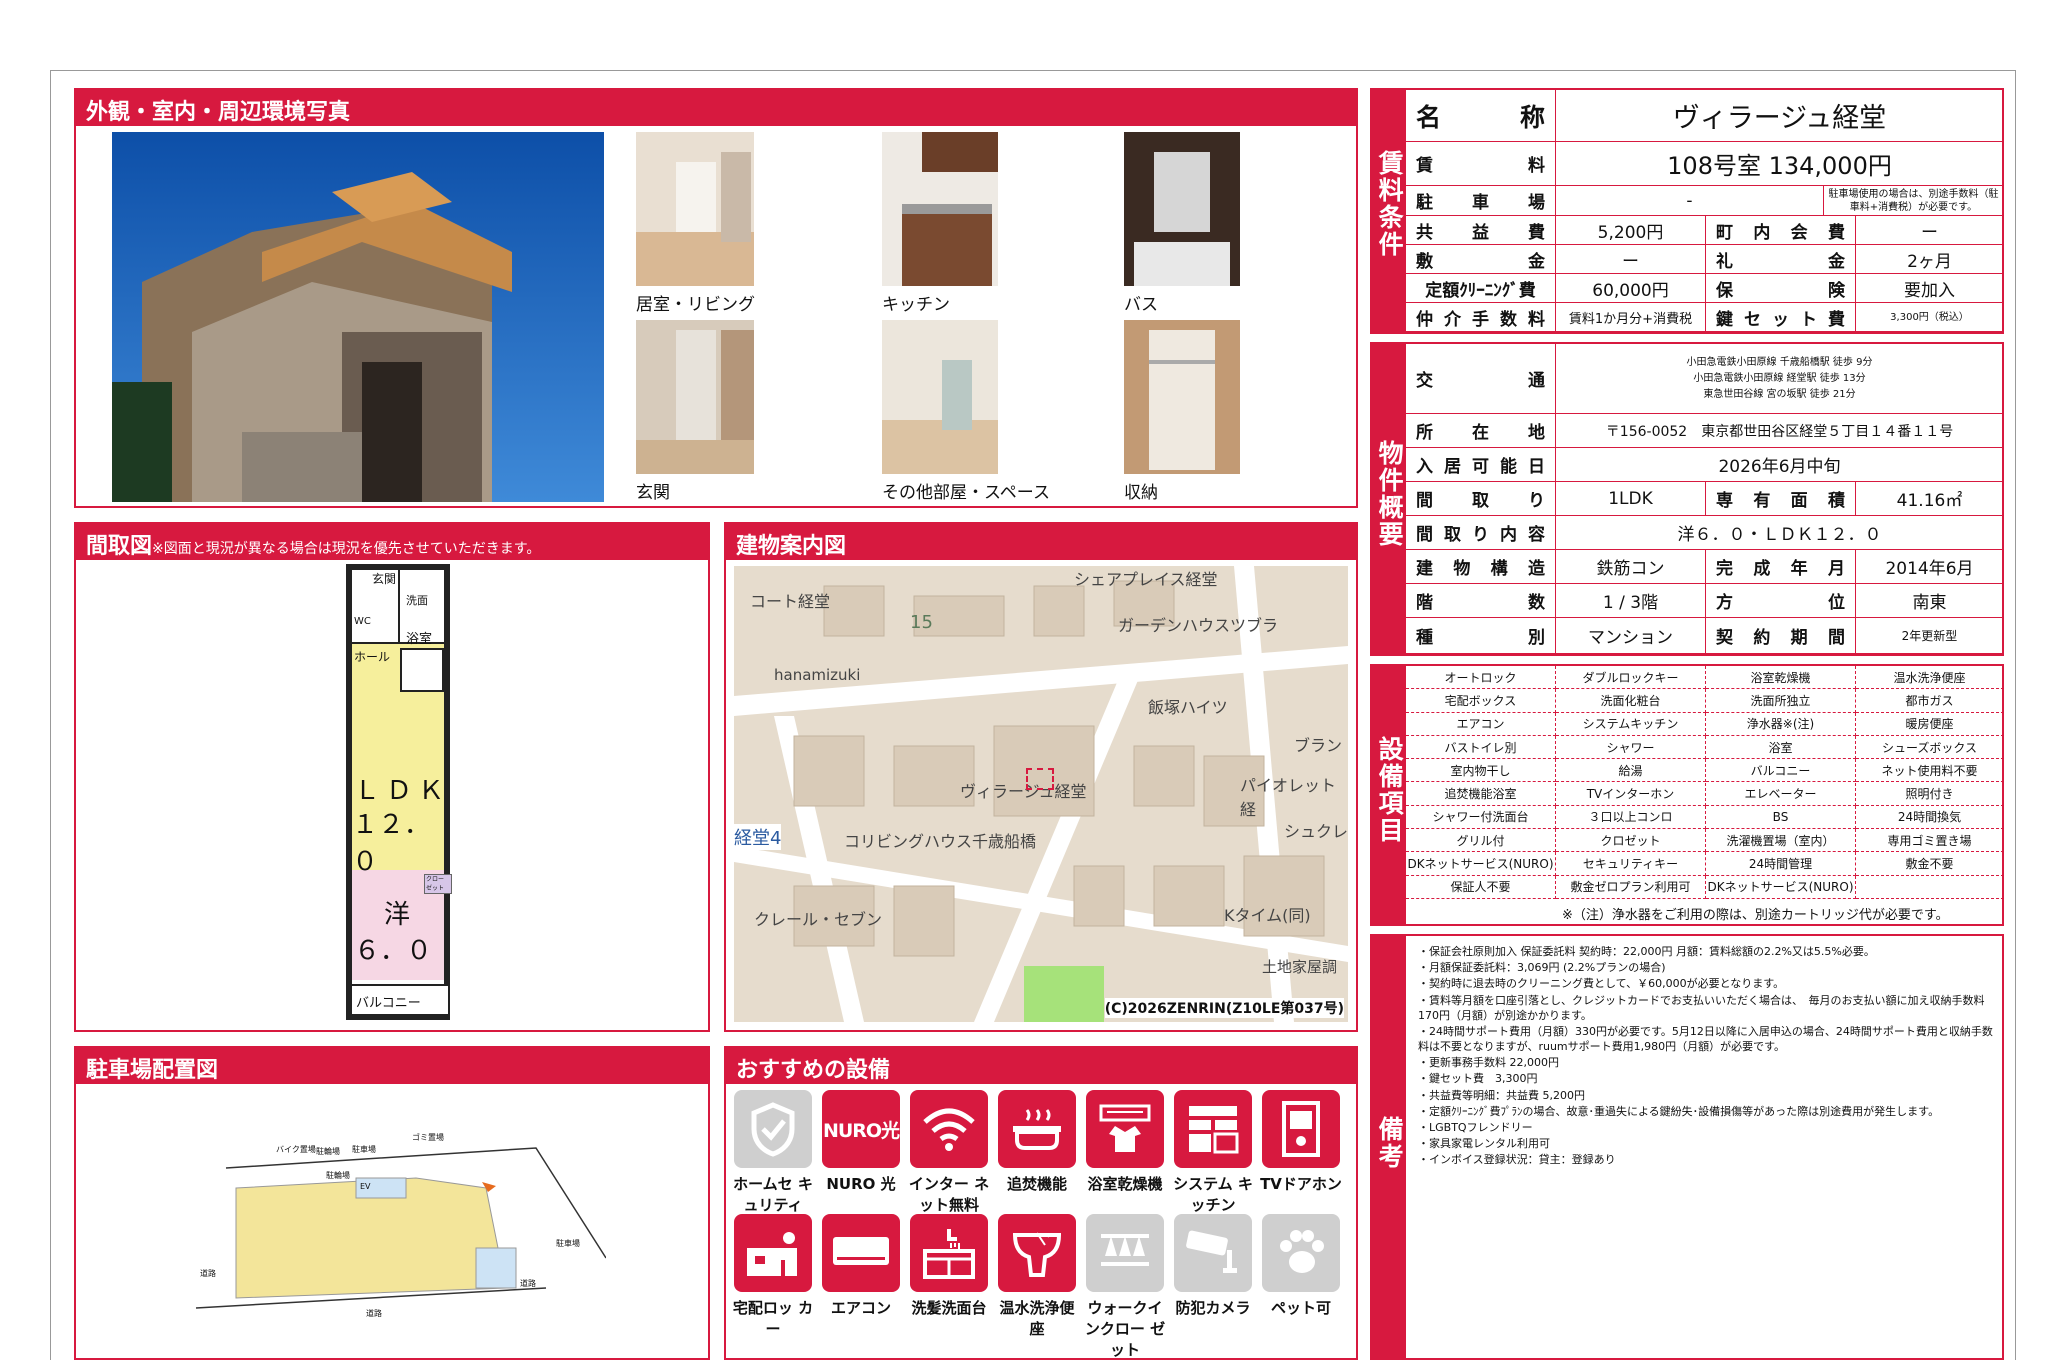 This screenshot has width=2056, height=1360. Describe the element at coordinates (1481, 678) in the screenshot. I see `equipment-item: オートロック` at that location.